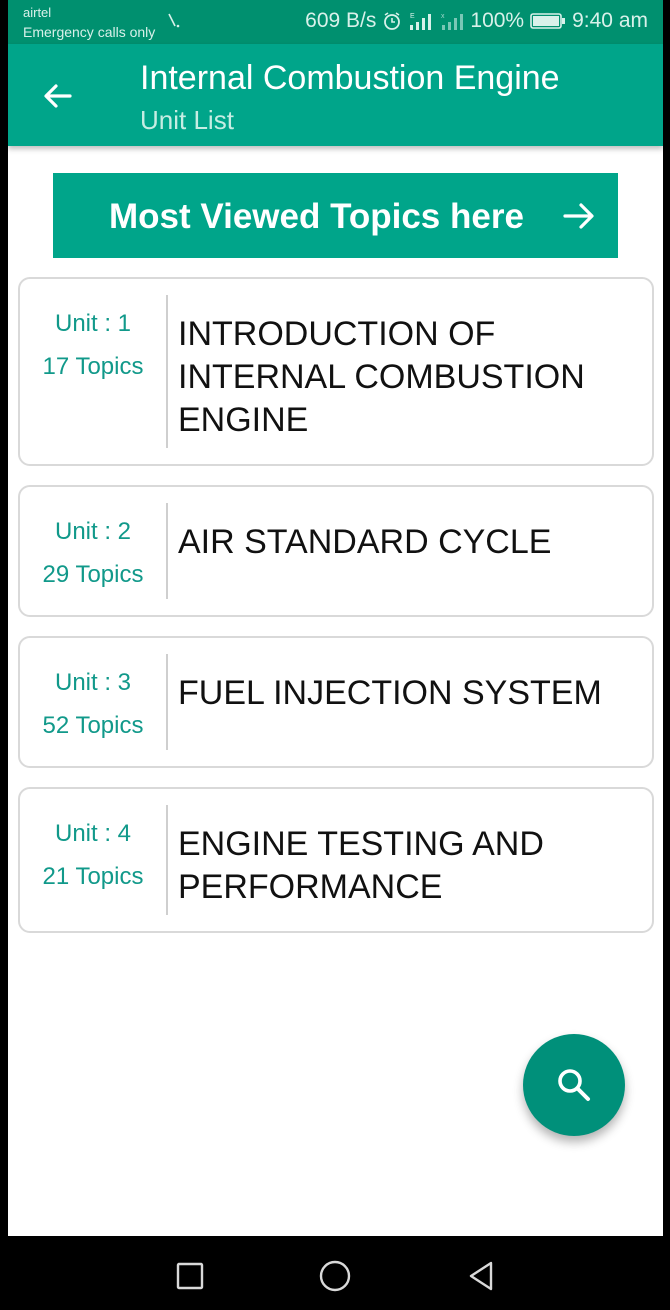 This screenshot has width=670, height=1310. I want to click on usb-debug-icon, so click(174, 20).